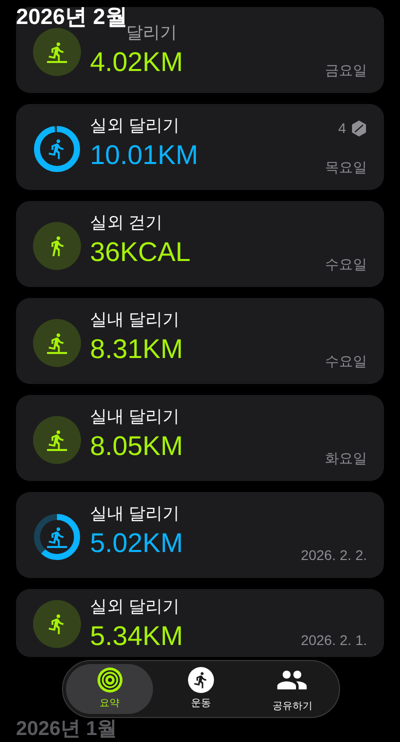  What do you see at coordinates (152, 33) in the screenshot?
I see `workout-title: 달리기` at bounding box center [152, 33].